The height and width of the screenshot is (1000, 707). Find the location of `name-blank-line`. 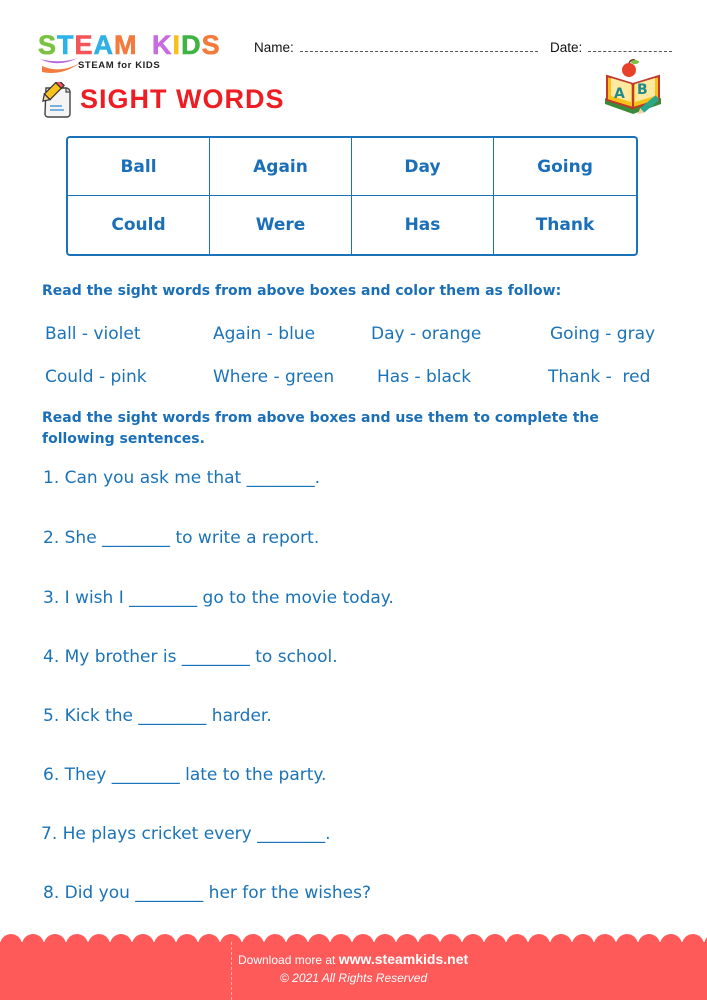

name-blank-line is located at coordinates (418, 46).